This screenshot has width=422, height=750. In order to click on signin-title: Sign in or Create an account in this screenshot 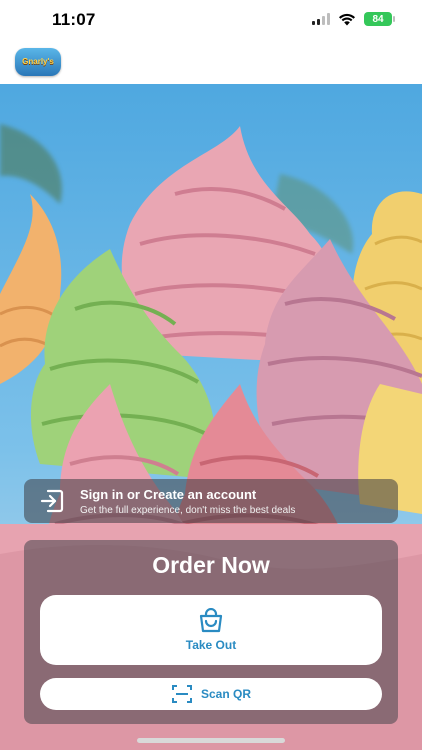, I will do `click(168, 494)`.